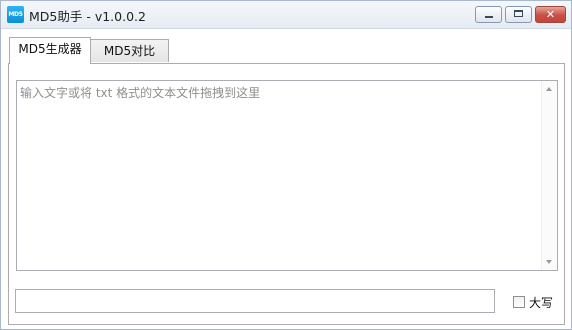  What do you see at coordinates (488, 14) in the screenshot?
I see `minimize-button` at bounding box center [488, 14].